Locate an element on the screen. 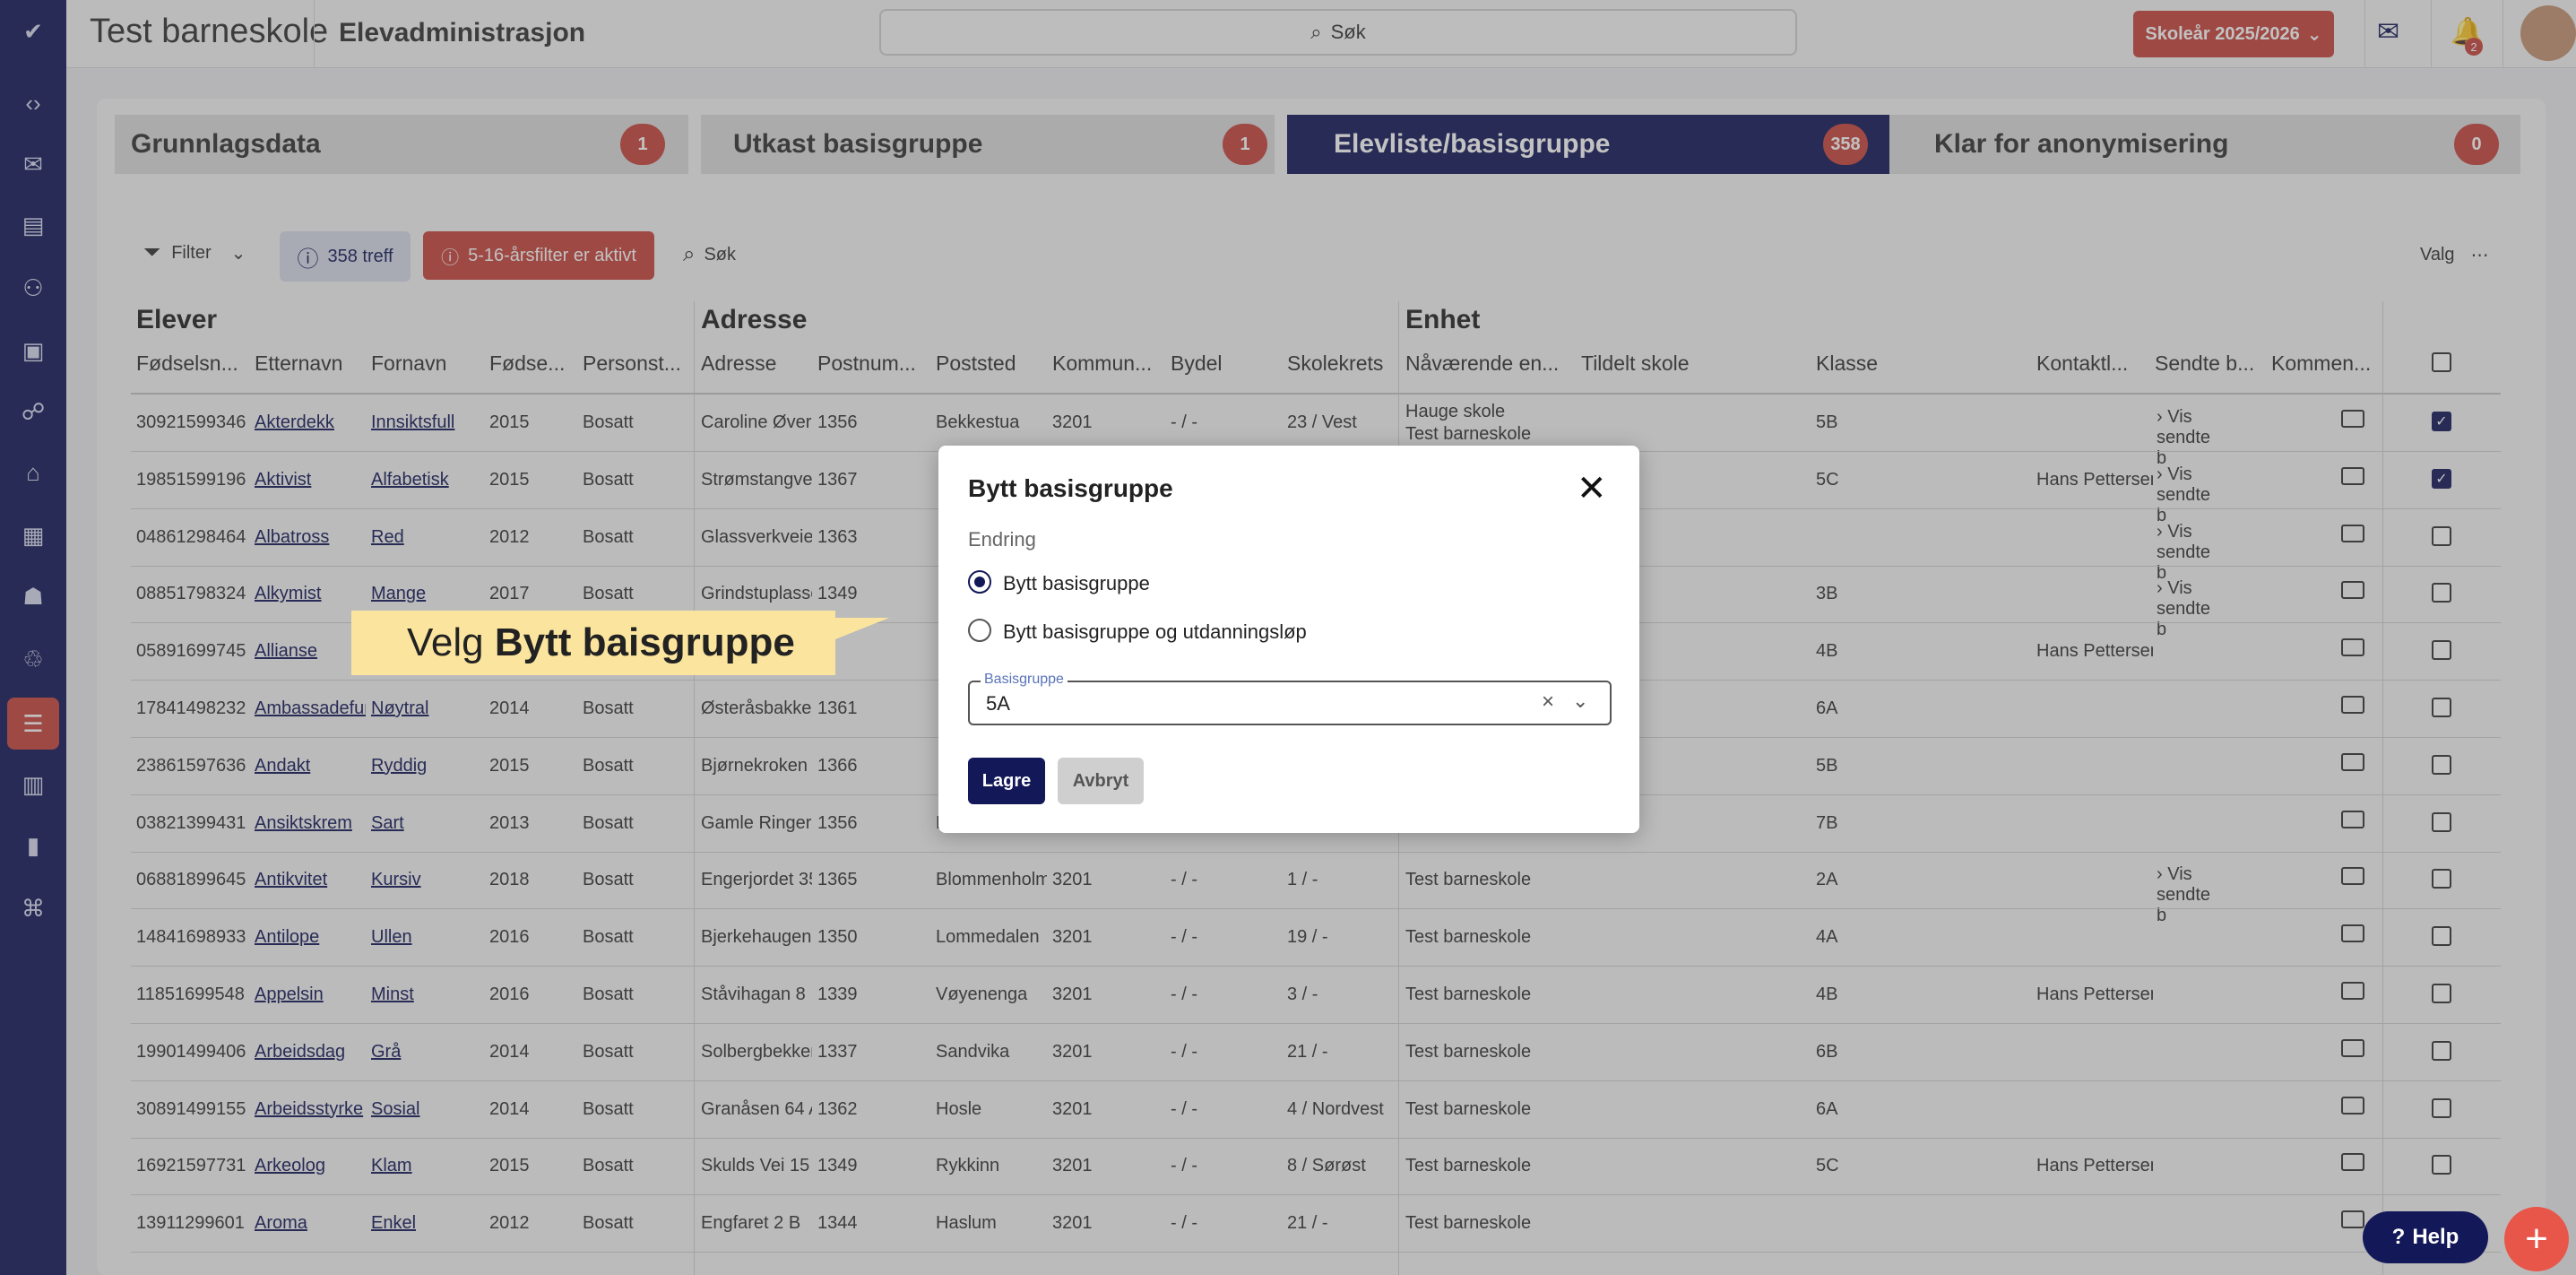 This screenshot has width=2576, height=1275. callout-prefix: Velg is located at coordinates (451, 642).